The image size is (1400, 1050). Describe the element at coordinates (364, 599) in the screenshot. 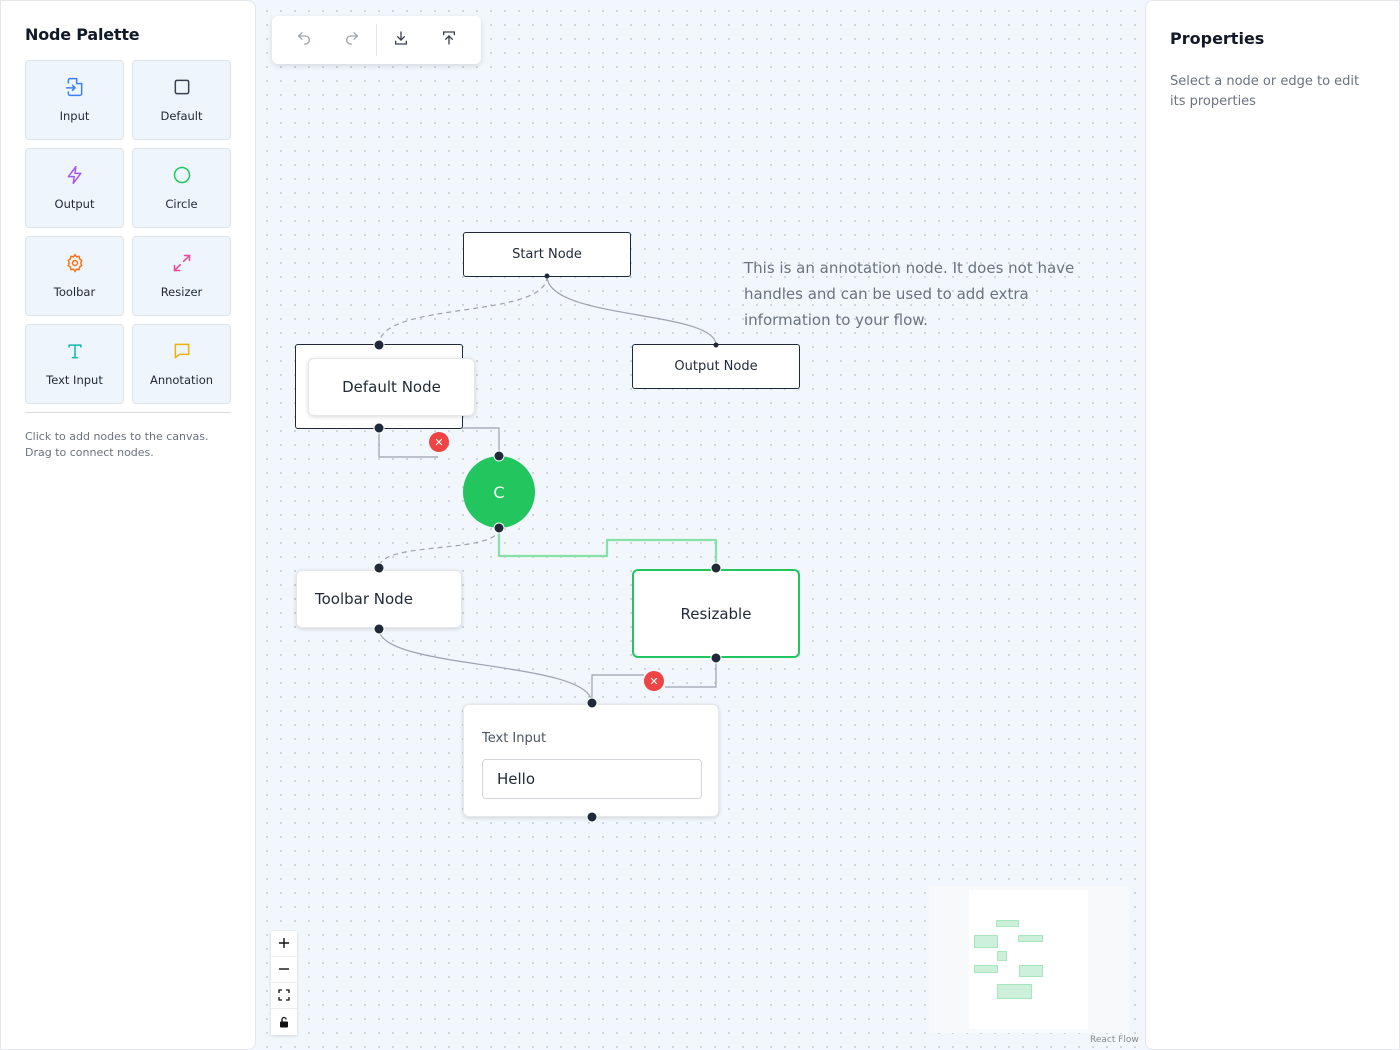

I see `node-label: Toolbar Node` at that location.